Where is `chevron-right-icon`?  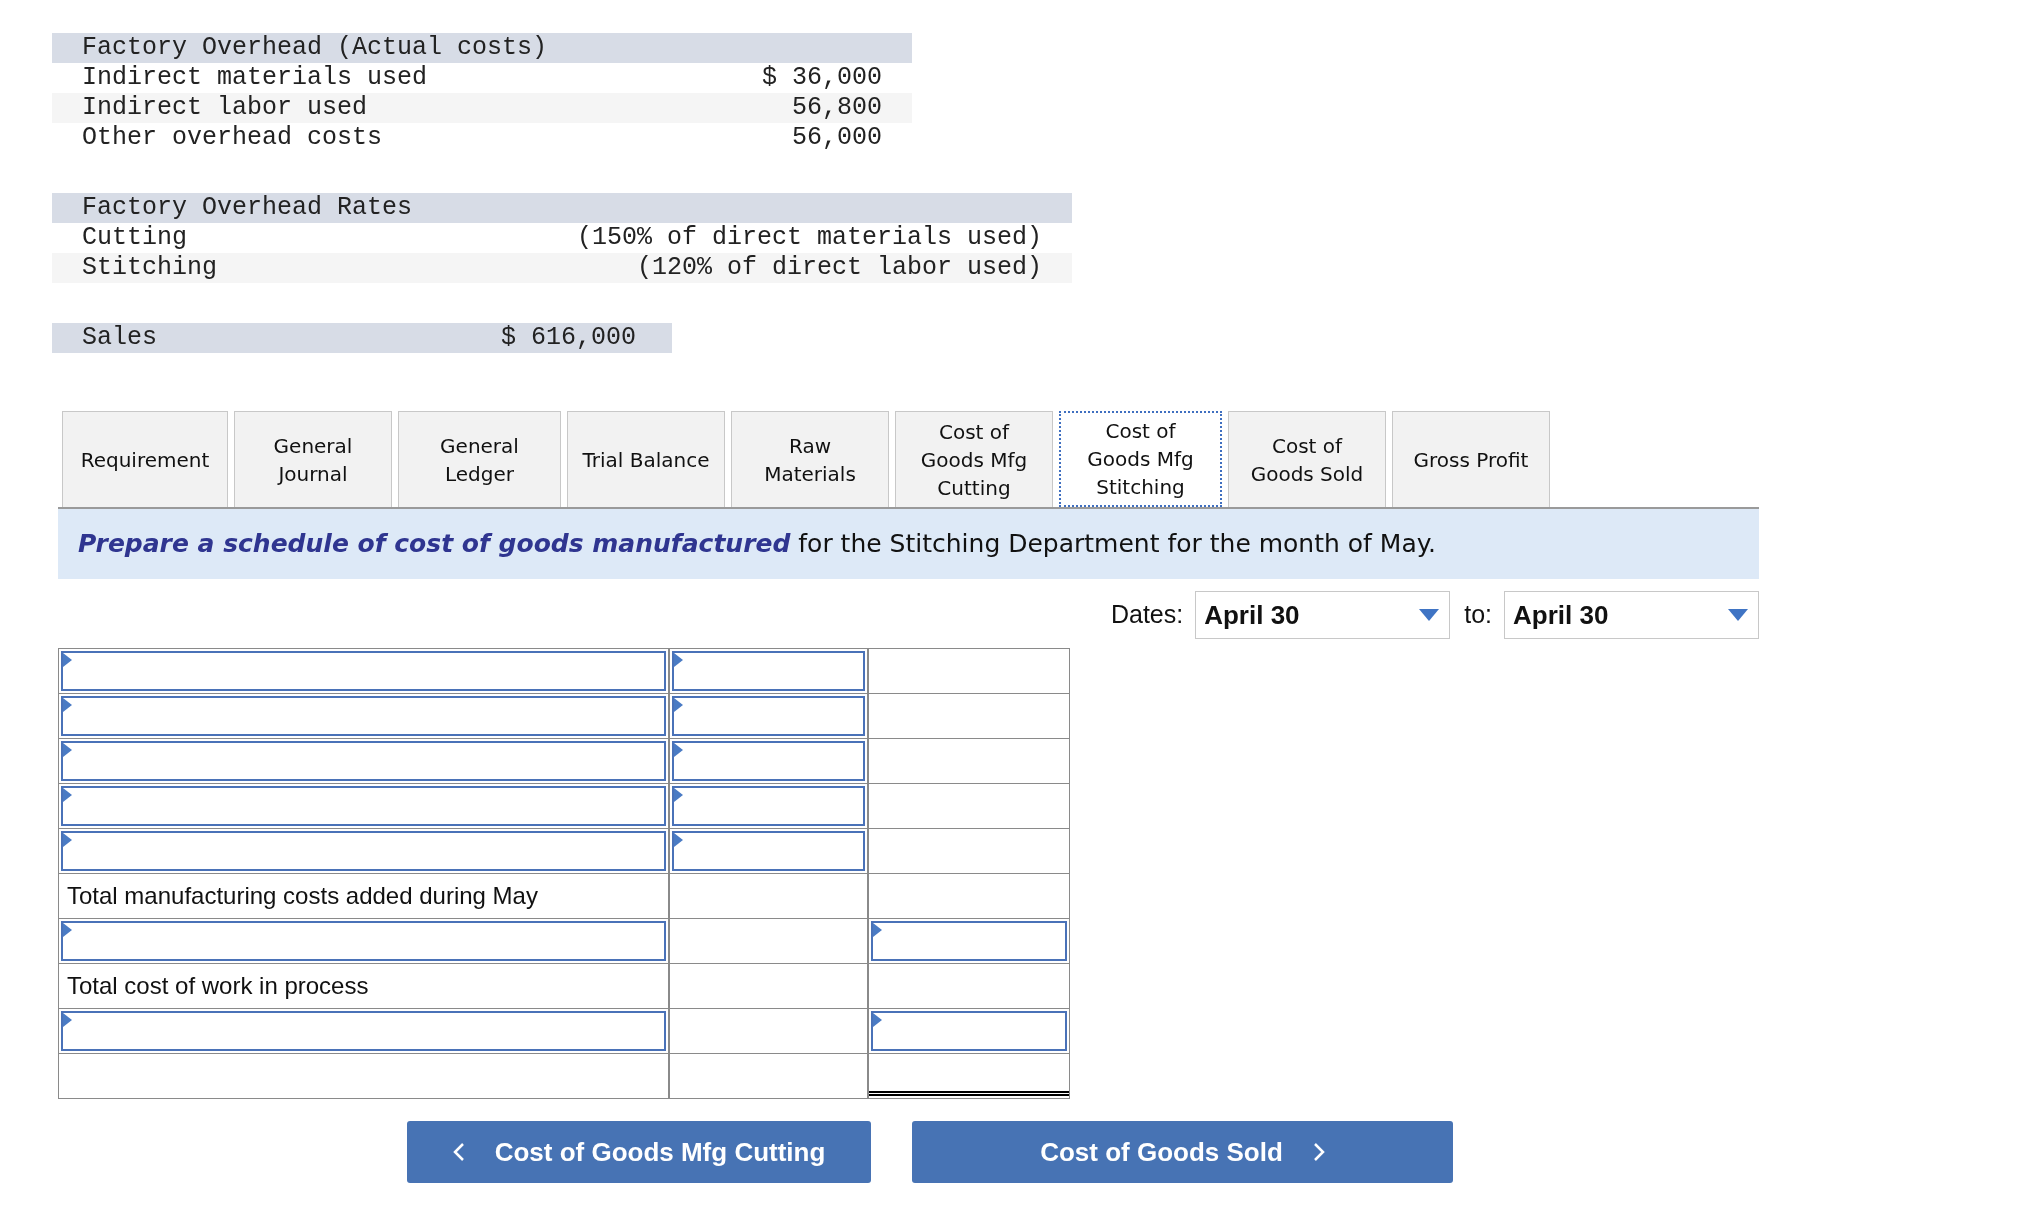 chevron-right-icon is located at coordinates (1318, 1152).